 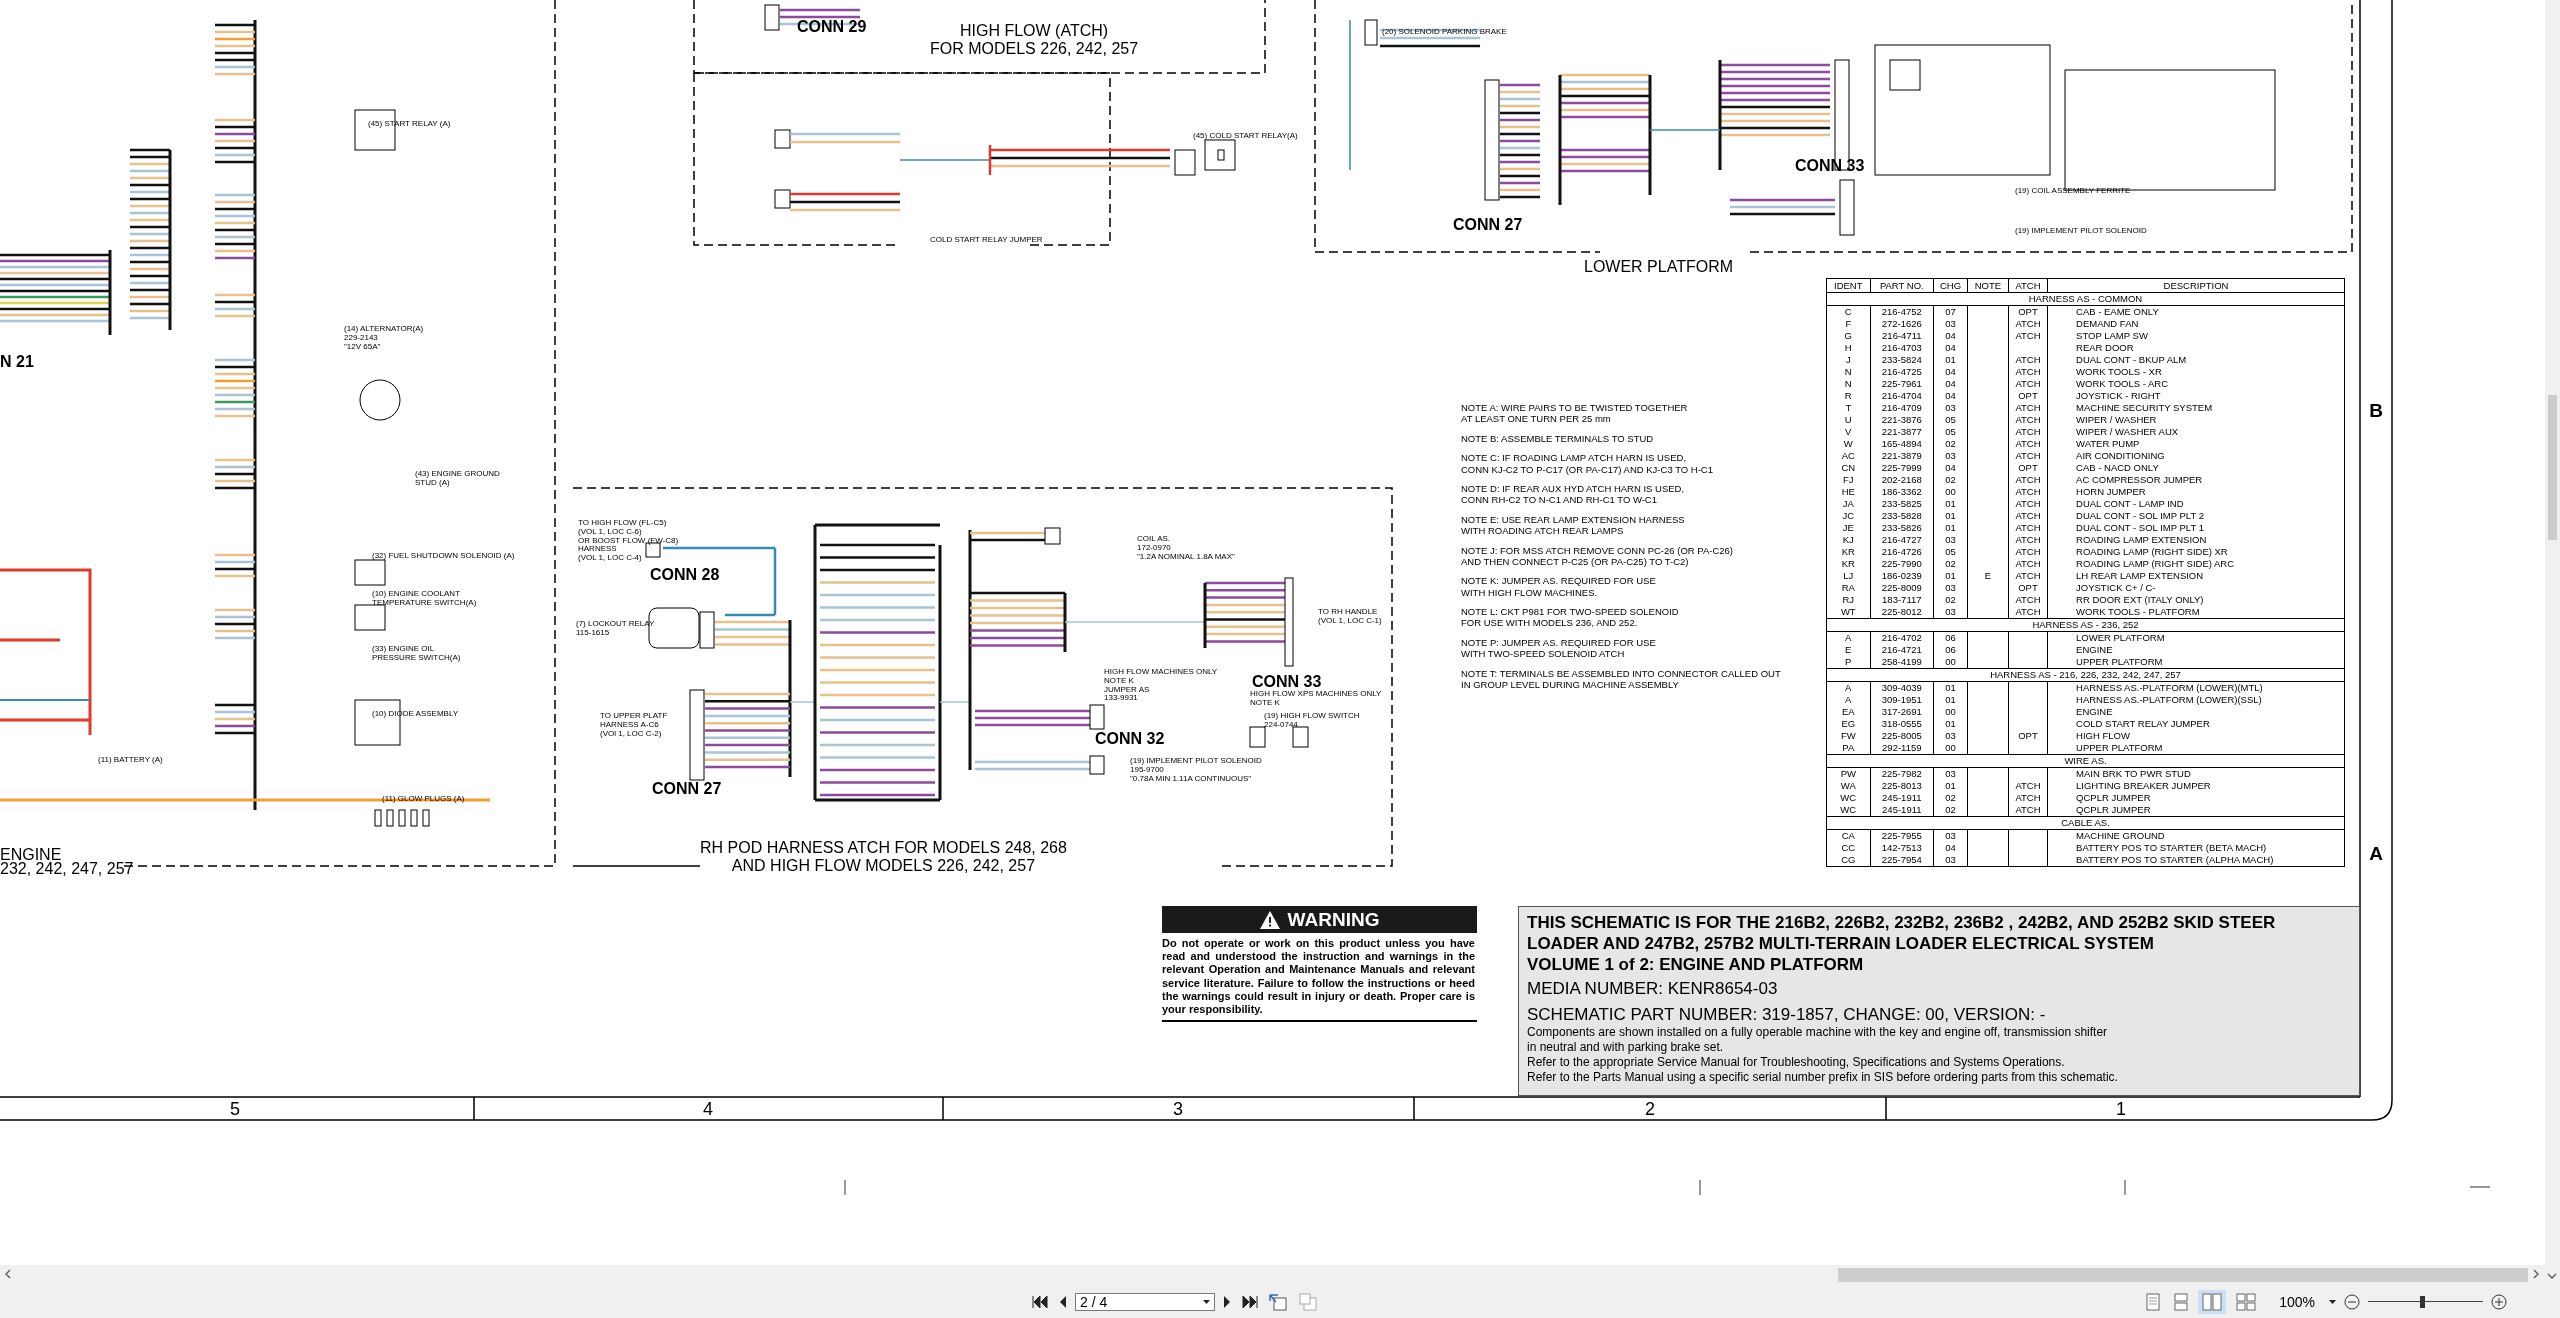 What do you see at coordinates (2196, 588) in the screenshot?
I see `table-cell: JOYSTICK C+ / C-` at bounding box center [2196, 588].